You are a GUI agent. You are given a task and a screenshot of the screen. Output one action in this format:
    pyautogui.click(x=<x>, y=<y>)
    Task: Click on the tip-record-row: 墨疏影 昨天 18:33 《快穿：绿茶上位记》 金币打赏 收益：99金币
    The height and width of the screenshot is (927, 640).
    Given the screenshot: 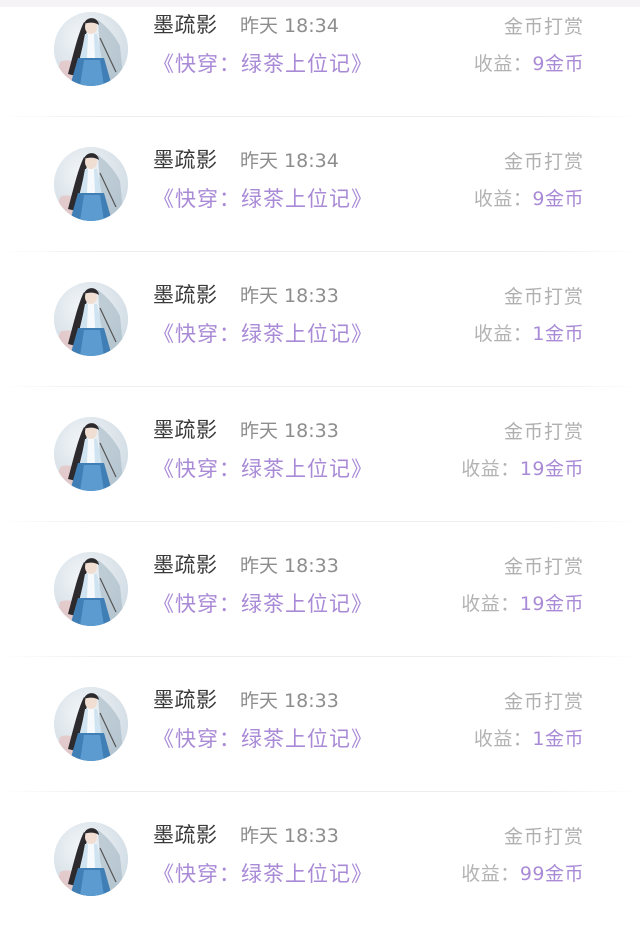 What is the action you would take?
    pyautogui.click(x=320, y=859)
    